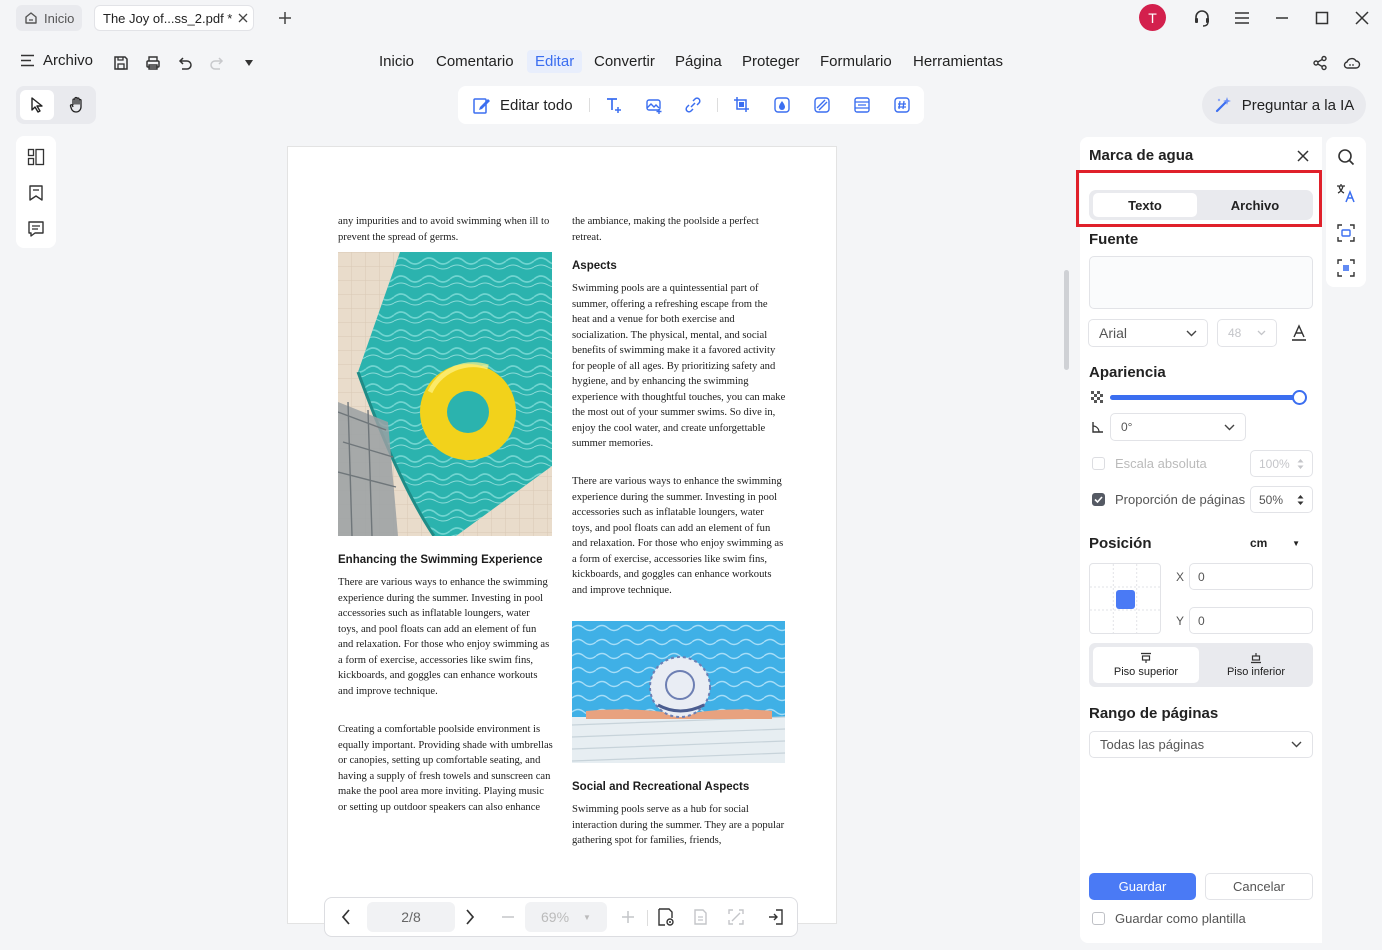  I want to click on next-page-icon, so click(470, 917).